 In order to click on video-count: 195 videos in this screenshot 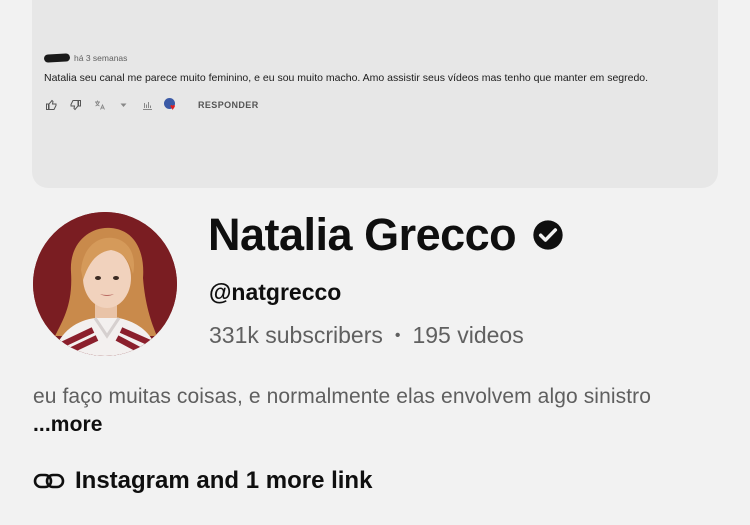, I will do `click(468, 335)`.